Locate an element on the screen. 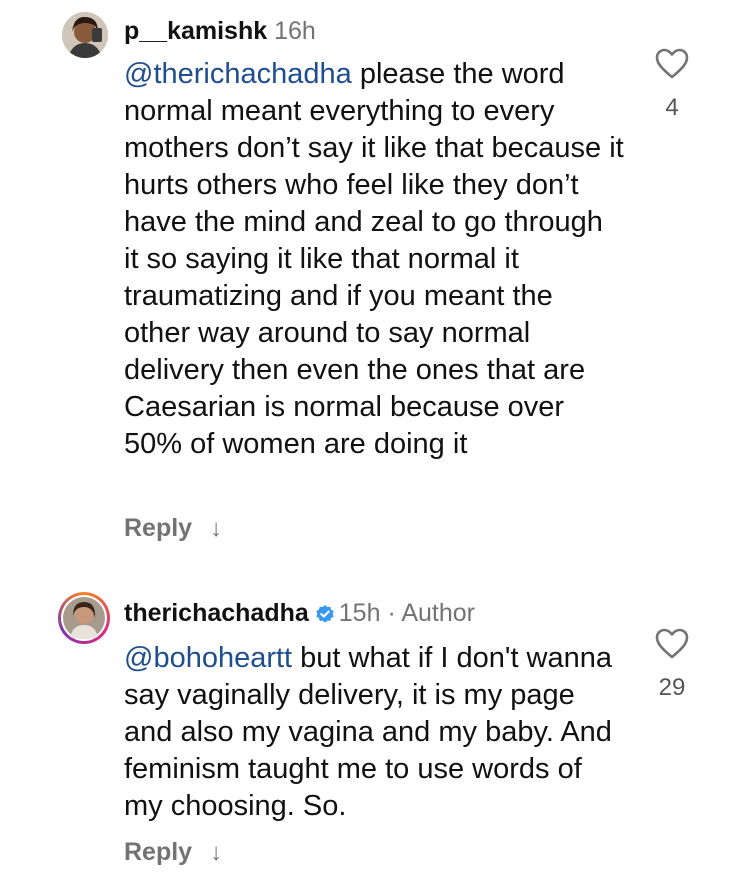  timestamp: 16h is located at coordinates (295, 31).